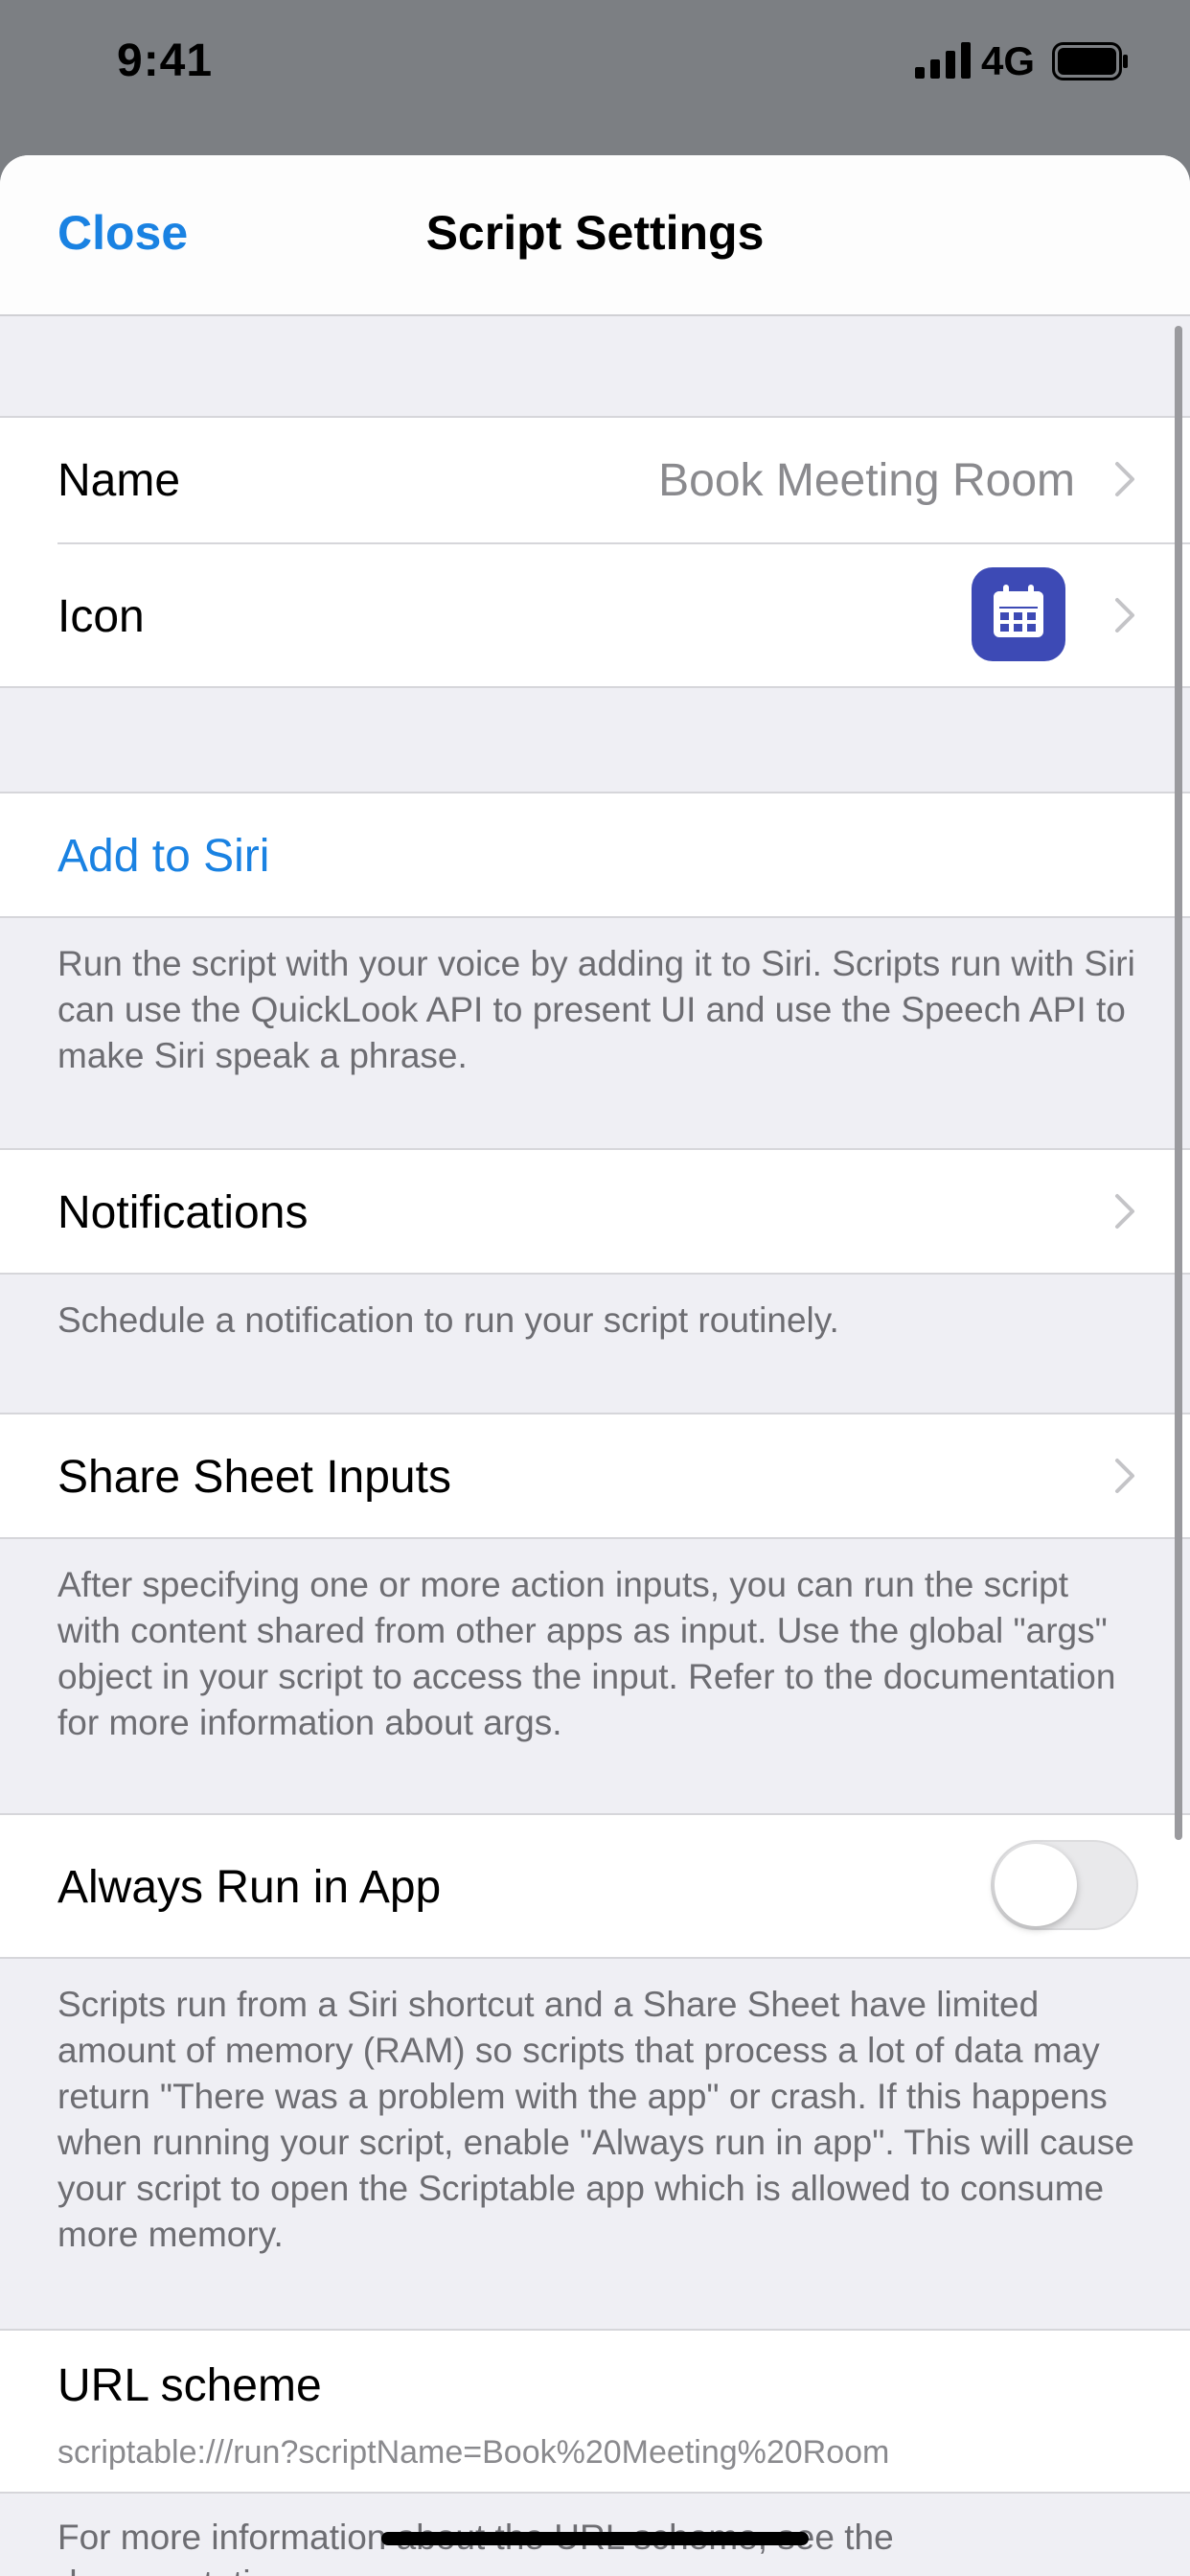  What do you see at coordinates (163, 856) in the screenshot?
I see `add-to-siri-button: Add to Siri` at bounding box center [163, 856].